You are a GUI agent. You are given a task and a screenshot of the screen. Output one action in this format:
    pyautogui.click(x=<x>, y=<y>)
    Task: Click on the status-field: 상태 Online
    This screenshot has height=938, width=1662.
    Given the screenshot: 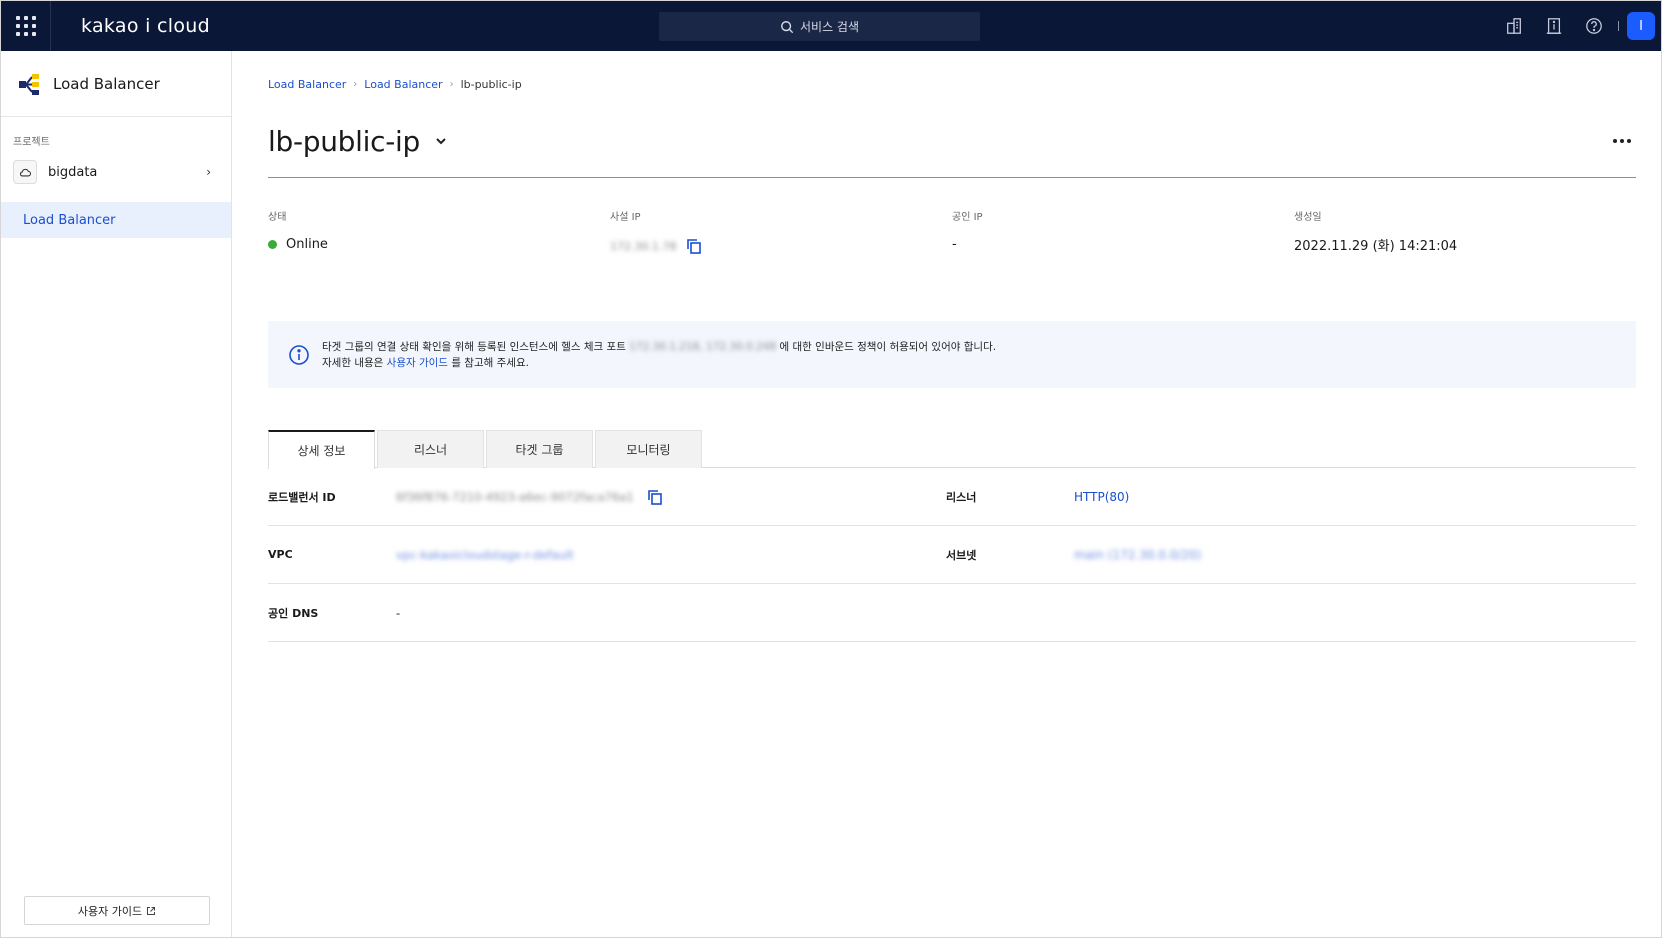 What is the action you would take?
    pyautogui.click(x=439, y=231)
    